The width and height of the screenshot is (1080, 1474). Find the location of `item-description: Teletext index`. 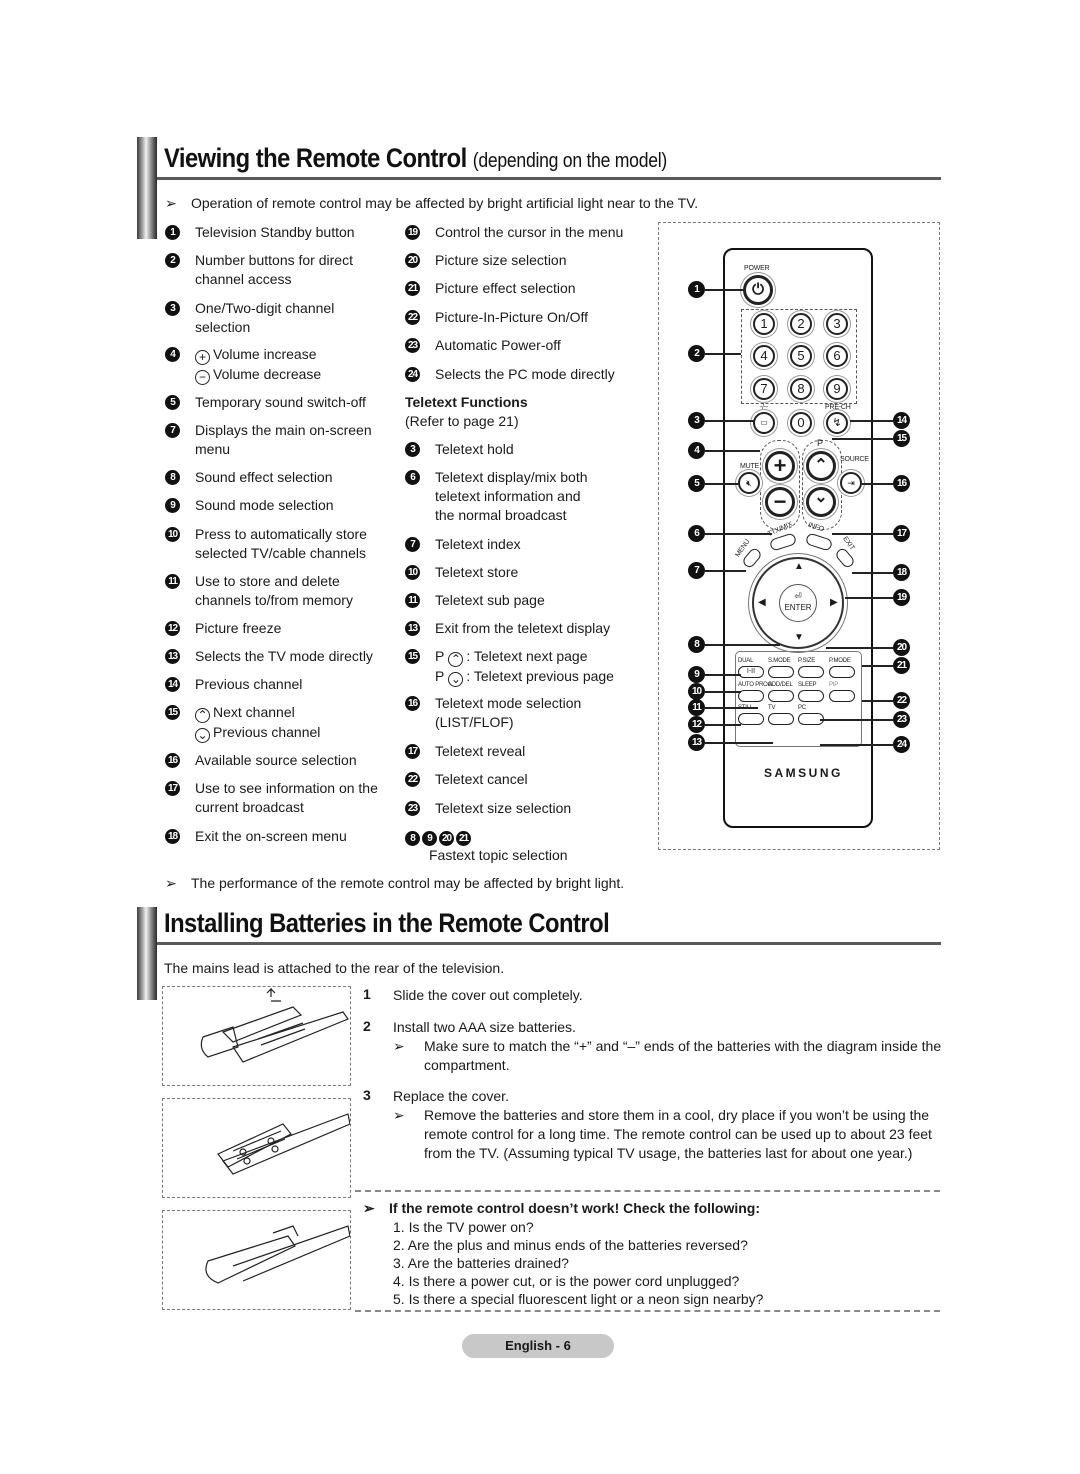

item-description: Teletext index is located at coordinates (478, 544).